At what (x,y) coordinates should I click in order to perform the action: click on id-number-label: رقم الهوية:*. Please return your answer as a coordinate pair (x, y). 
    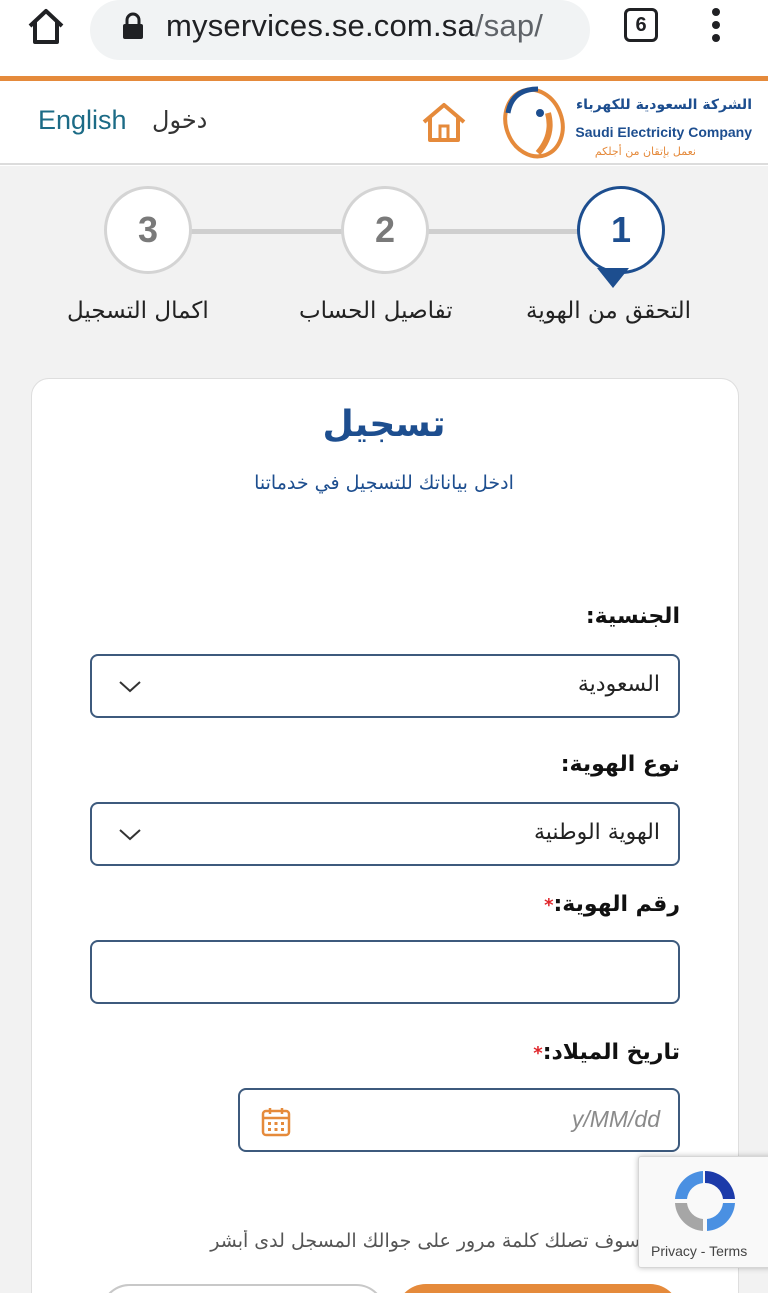
    Looking at the image, I should click on (612, 904).